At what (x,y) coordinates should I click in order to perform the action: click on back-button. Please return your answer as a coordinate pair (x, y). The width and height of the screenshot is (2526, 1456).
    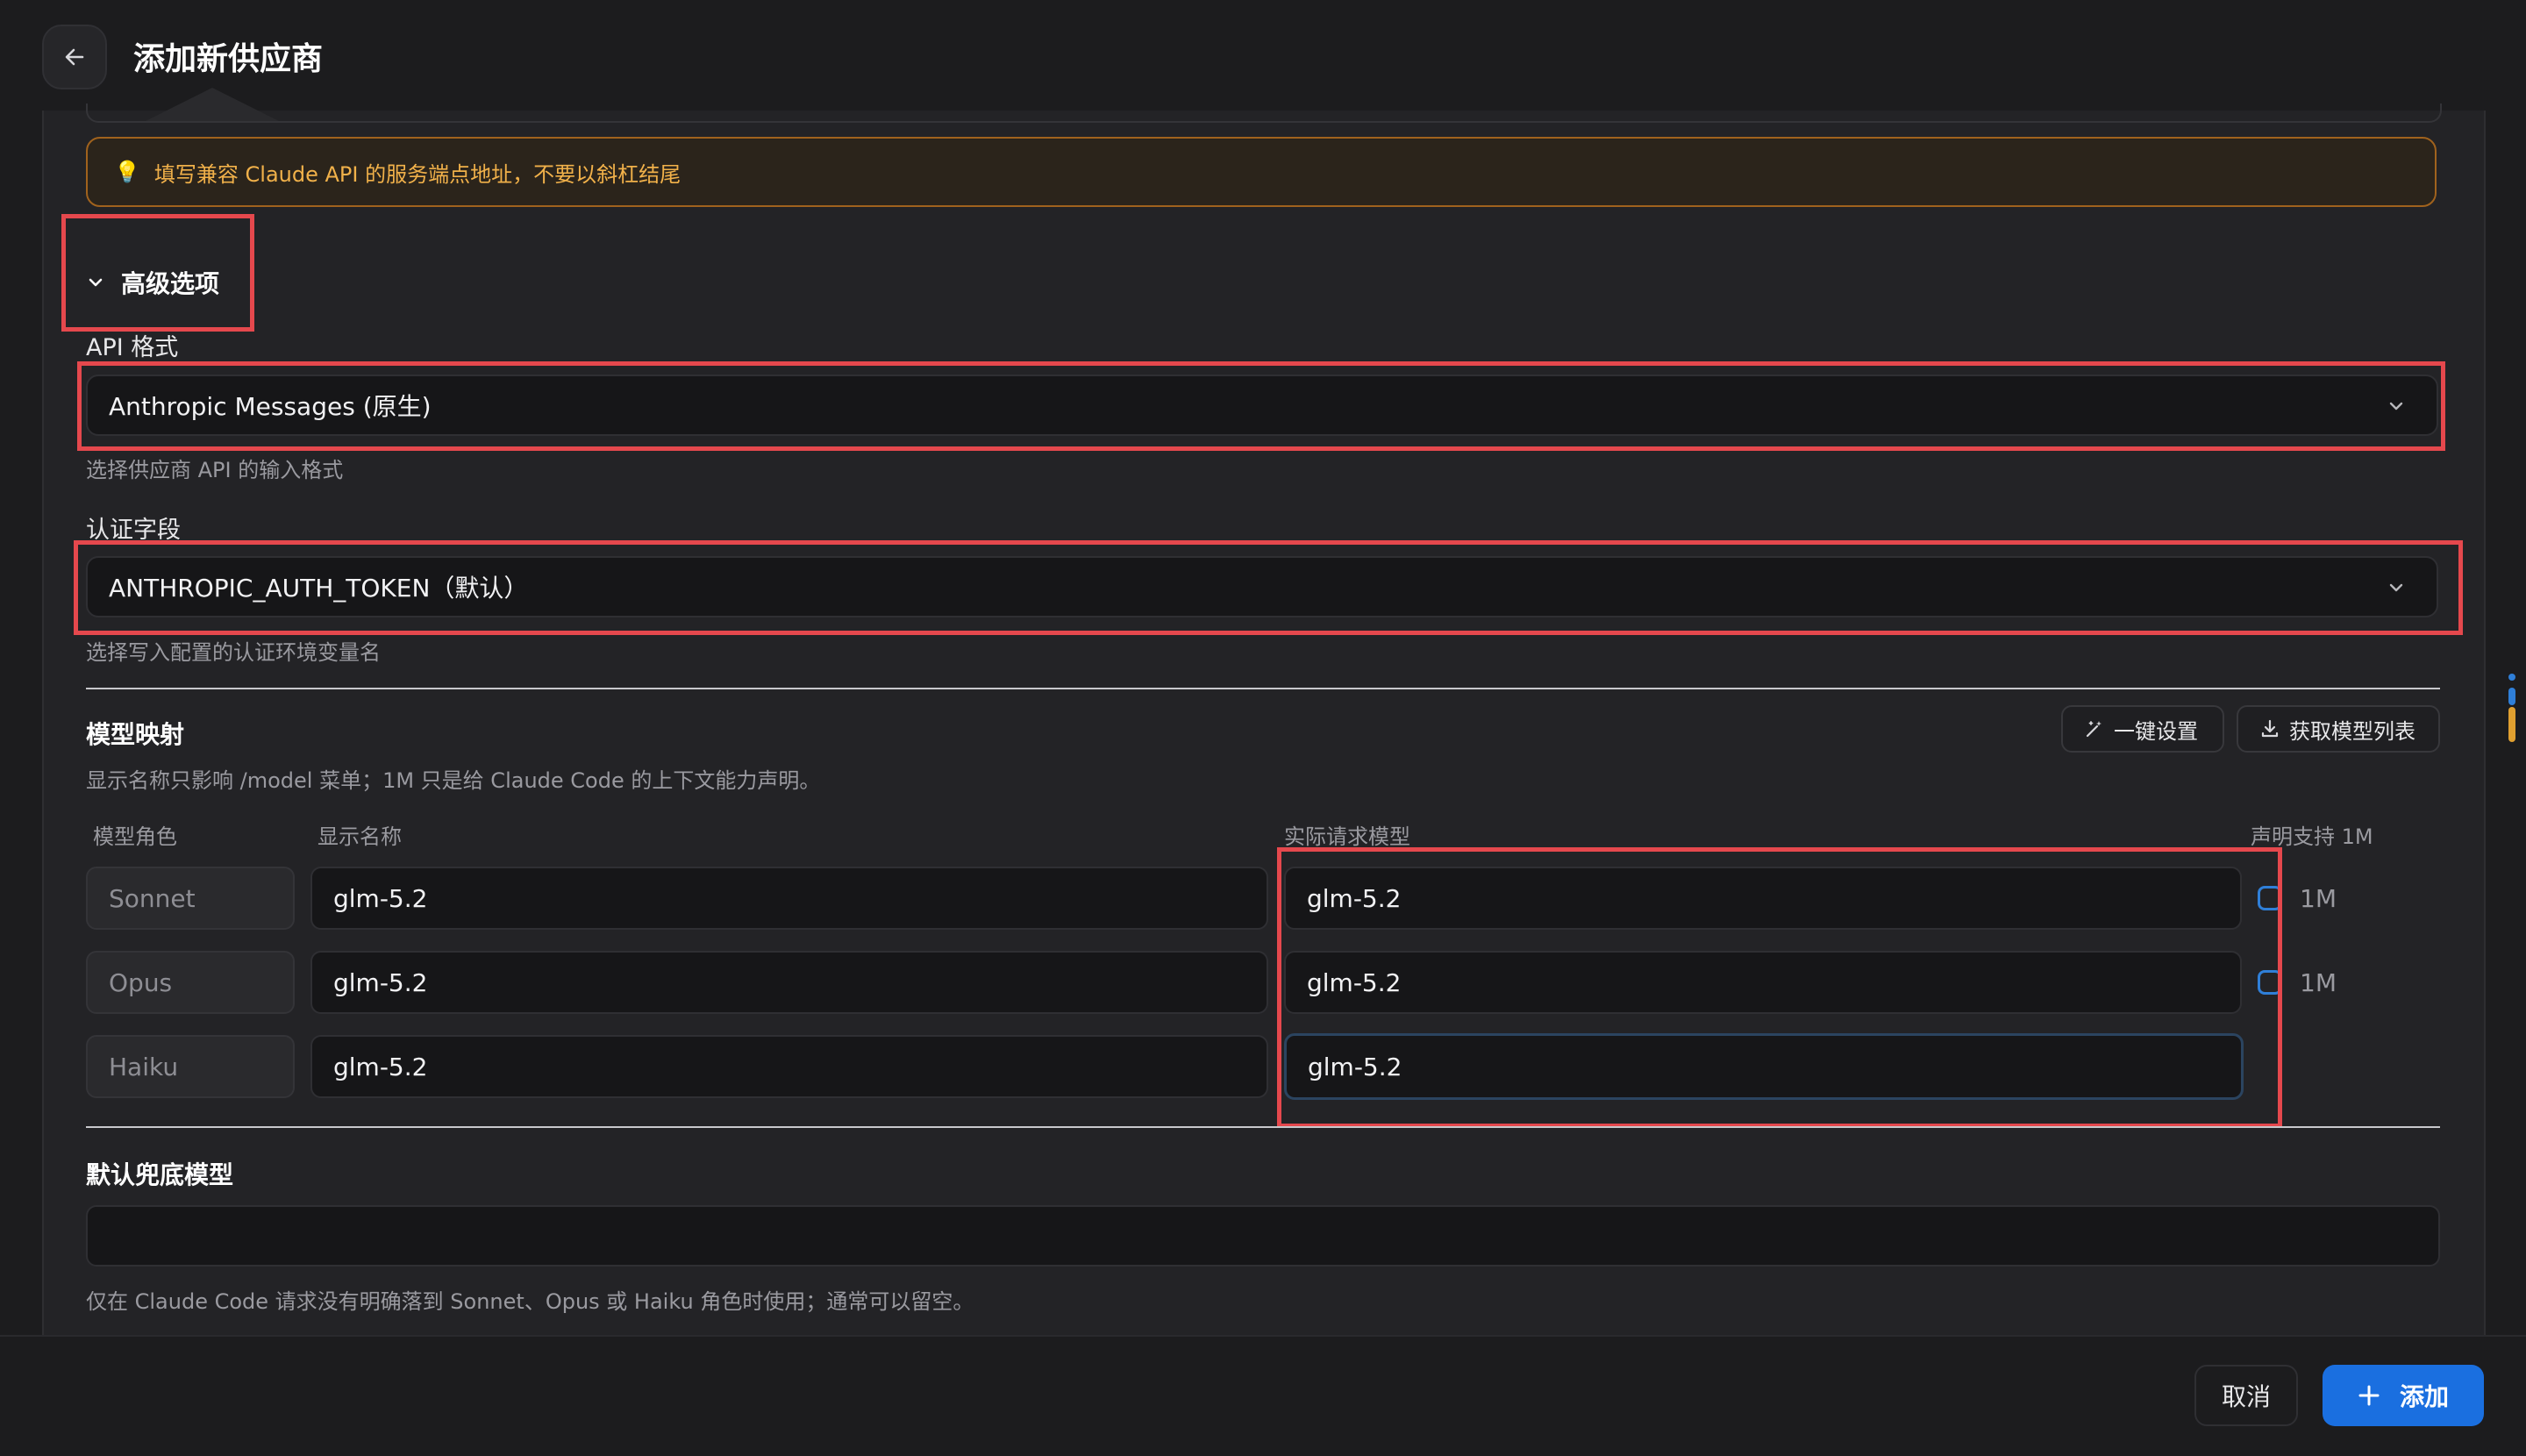
    Looking at the image, I should click on (74, 57).